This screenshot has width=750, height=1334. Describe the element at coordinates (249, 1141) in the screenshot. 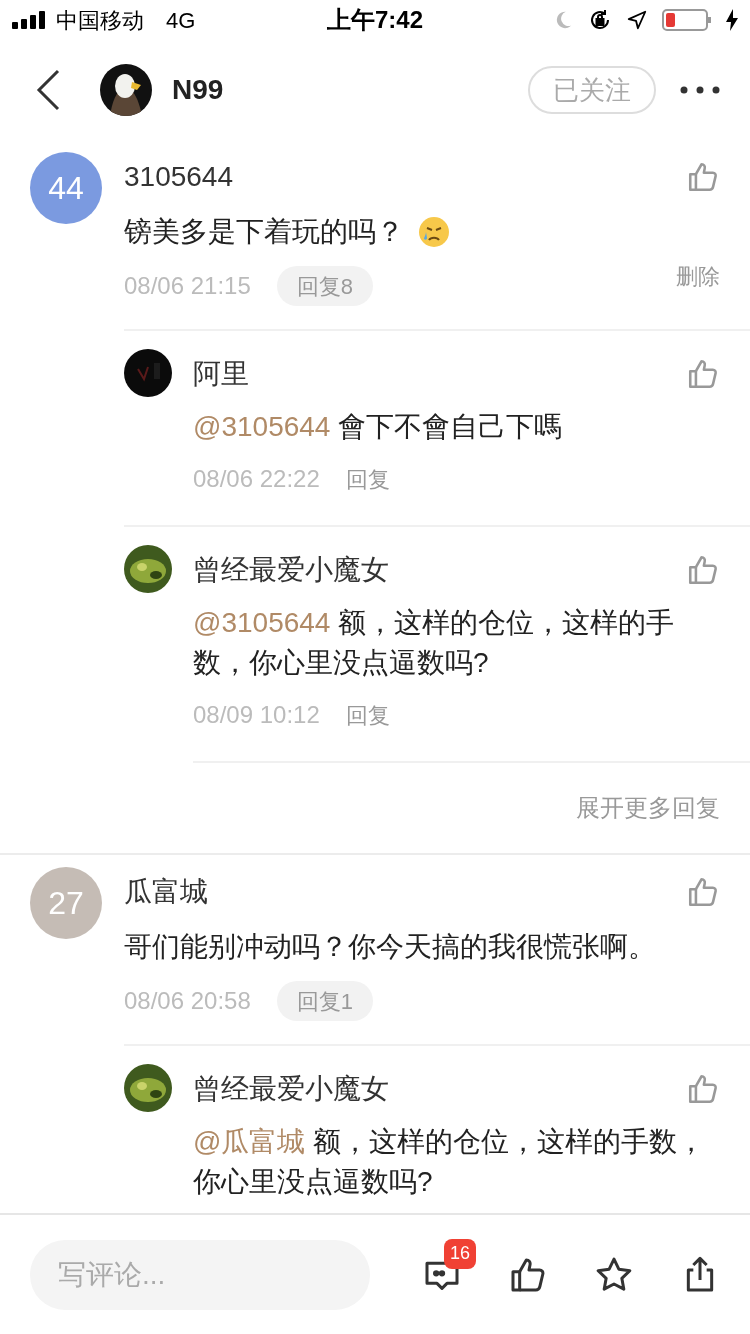

I see `mention-link: @瓜富城` at that location.